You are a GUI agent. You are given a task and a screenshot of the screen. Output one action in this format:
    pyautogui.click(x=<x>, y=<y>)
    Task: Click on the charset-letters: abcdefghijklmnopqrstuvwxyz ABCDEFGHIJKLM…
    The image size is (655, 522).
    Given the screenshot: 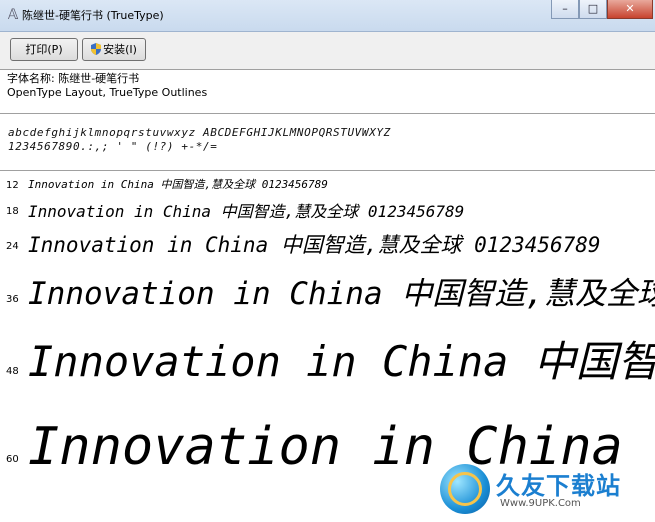 What is the action you would take?
    pyautogui.click(x=199, y=132)
    